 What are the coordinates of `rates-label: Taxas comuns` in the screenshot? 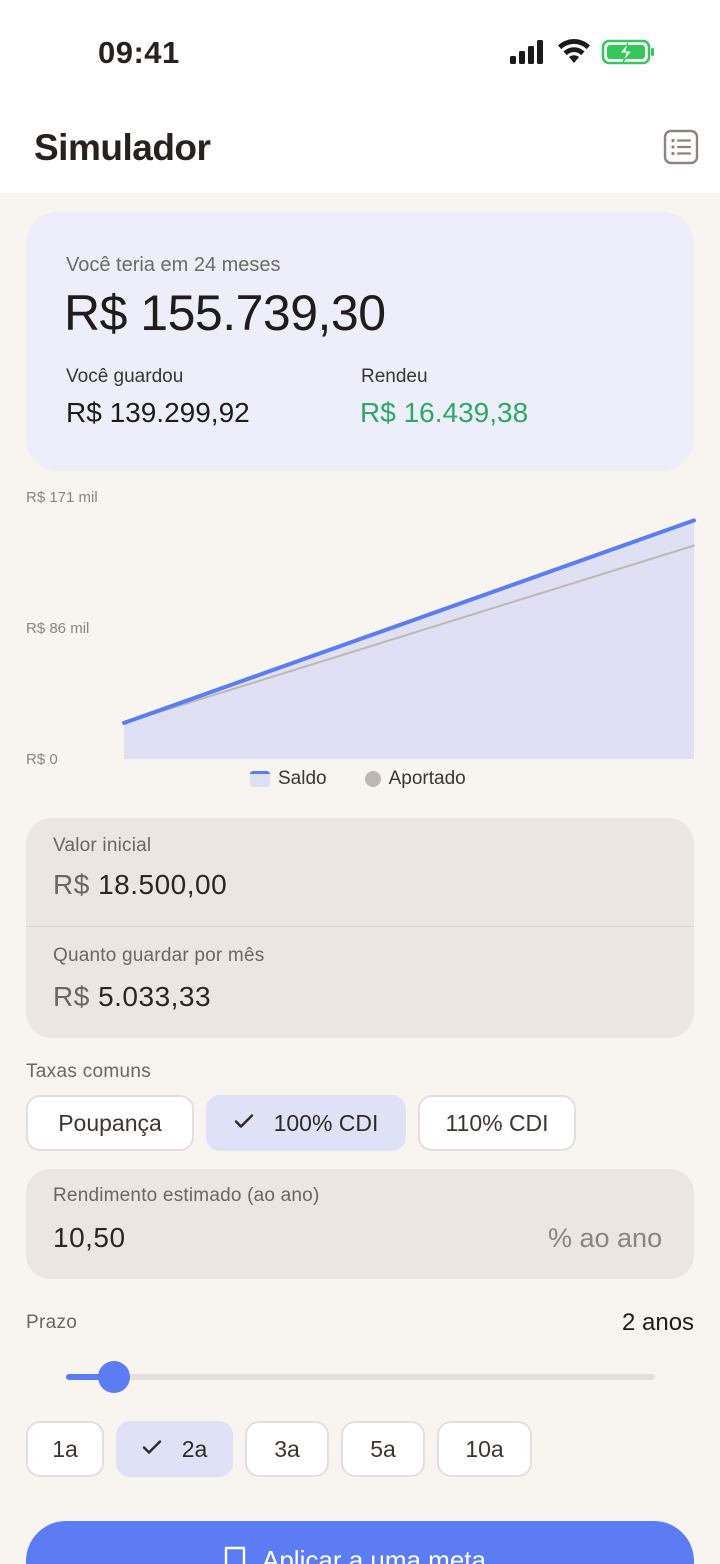 It's located at (89, 1071).